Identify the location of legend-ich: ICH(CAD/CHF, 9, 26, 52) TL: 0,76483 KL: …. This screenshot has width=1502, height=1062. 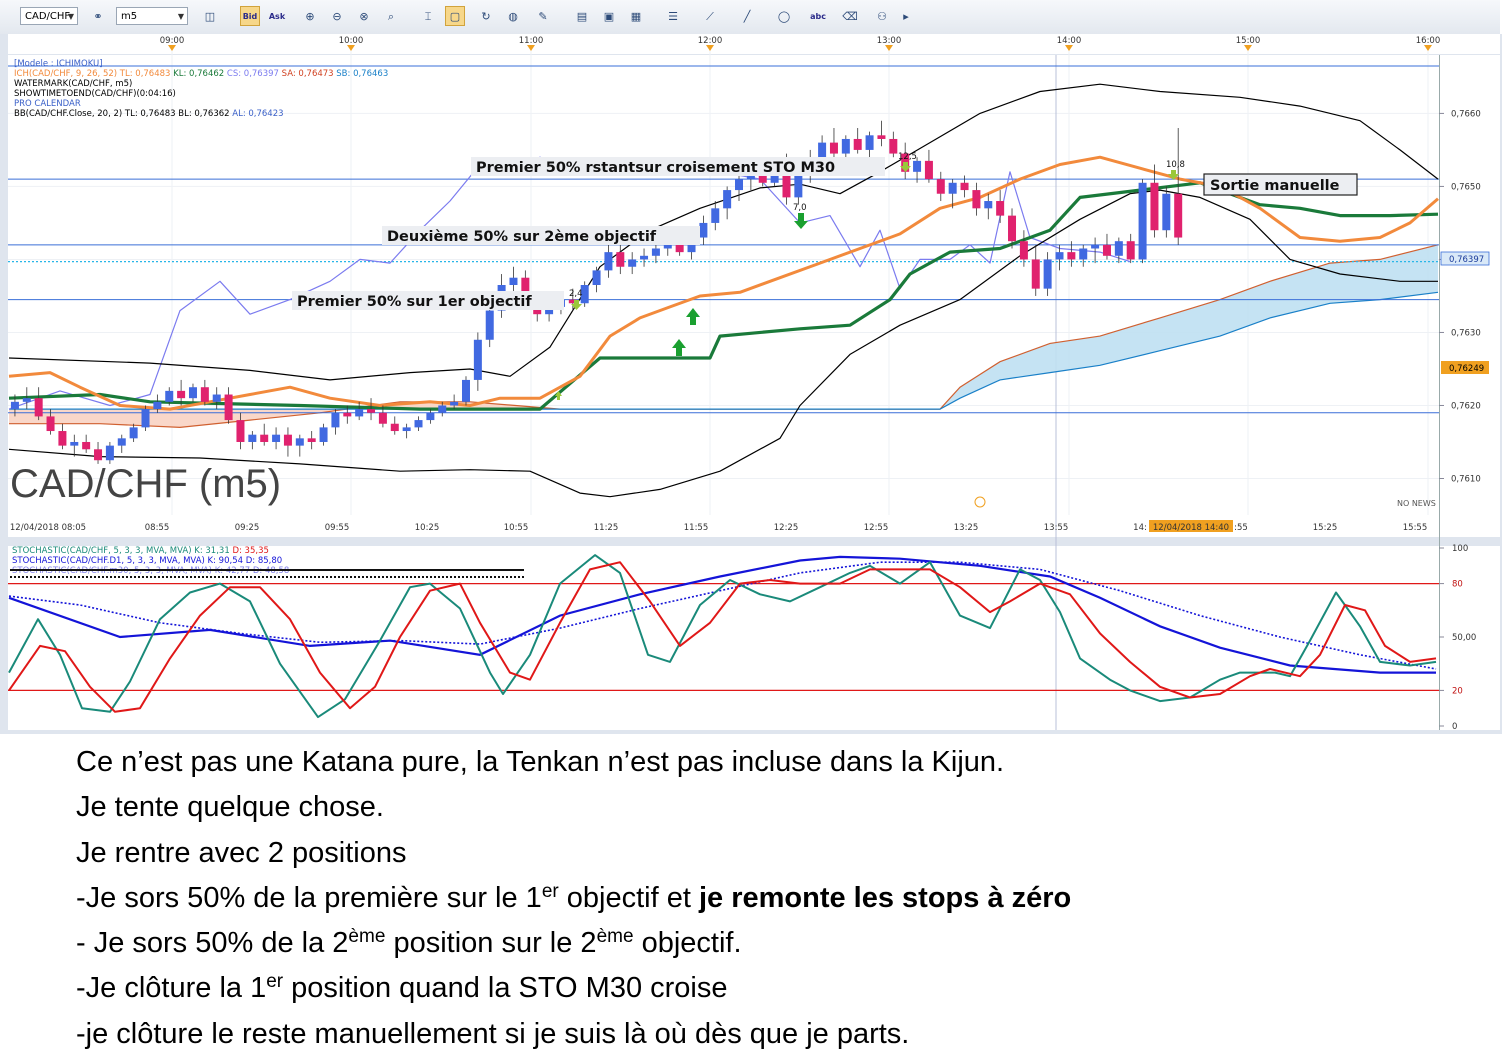
(201, 74).